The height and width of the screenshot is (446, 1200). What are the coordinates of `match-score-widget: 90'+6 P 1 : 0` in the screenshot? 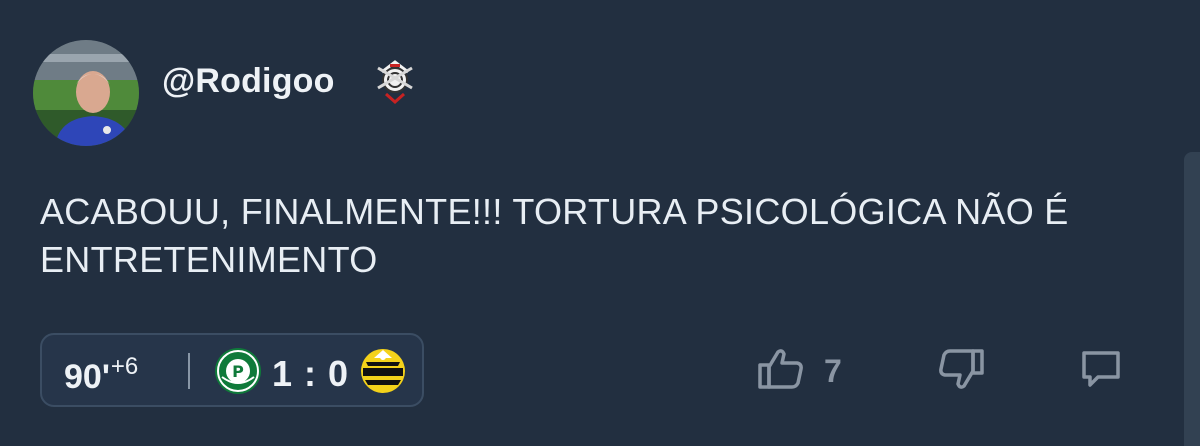 It's located at (232, 370).